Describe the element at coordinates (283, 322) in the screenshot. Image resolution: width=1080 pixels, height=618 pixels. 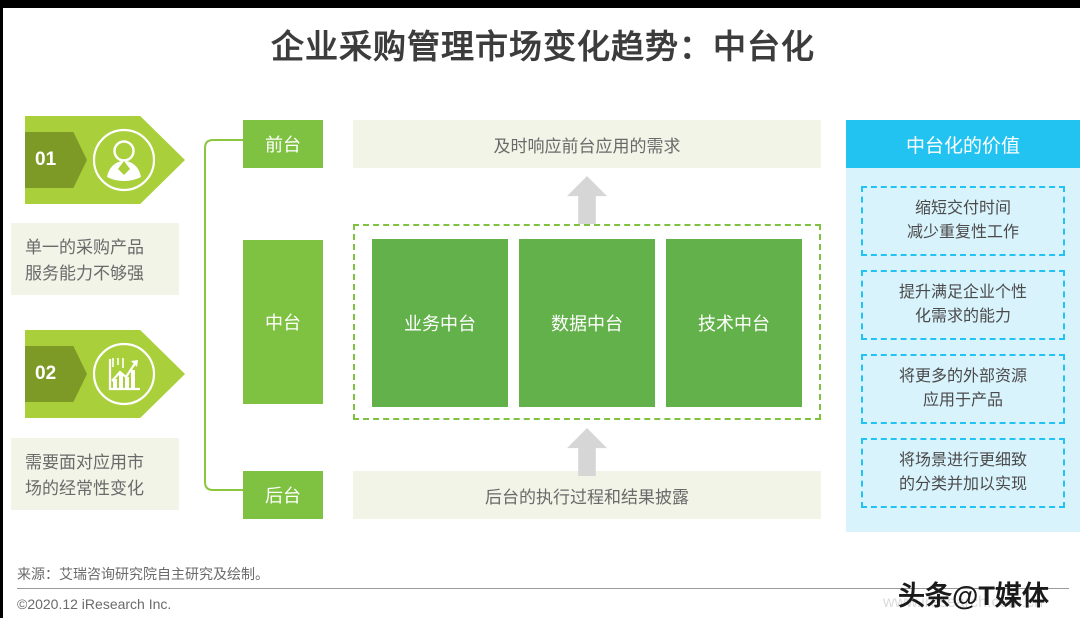
I see `stage-label-middle: 中台` at that location.